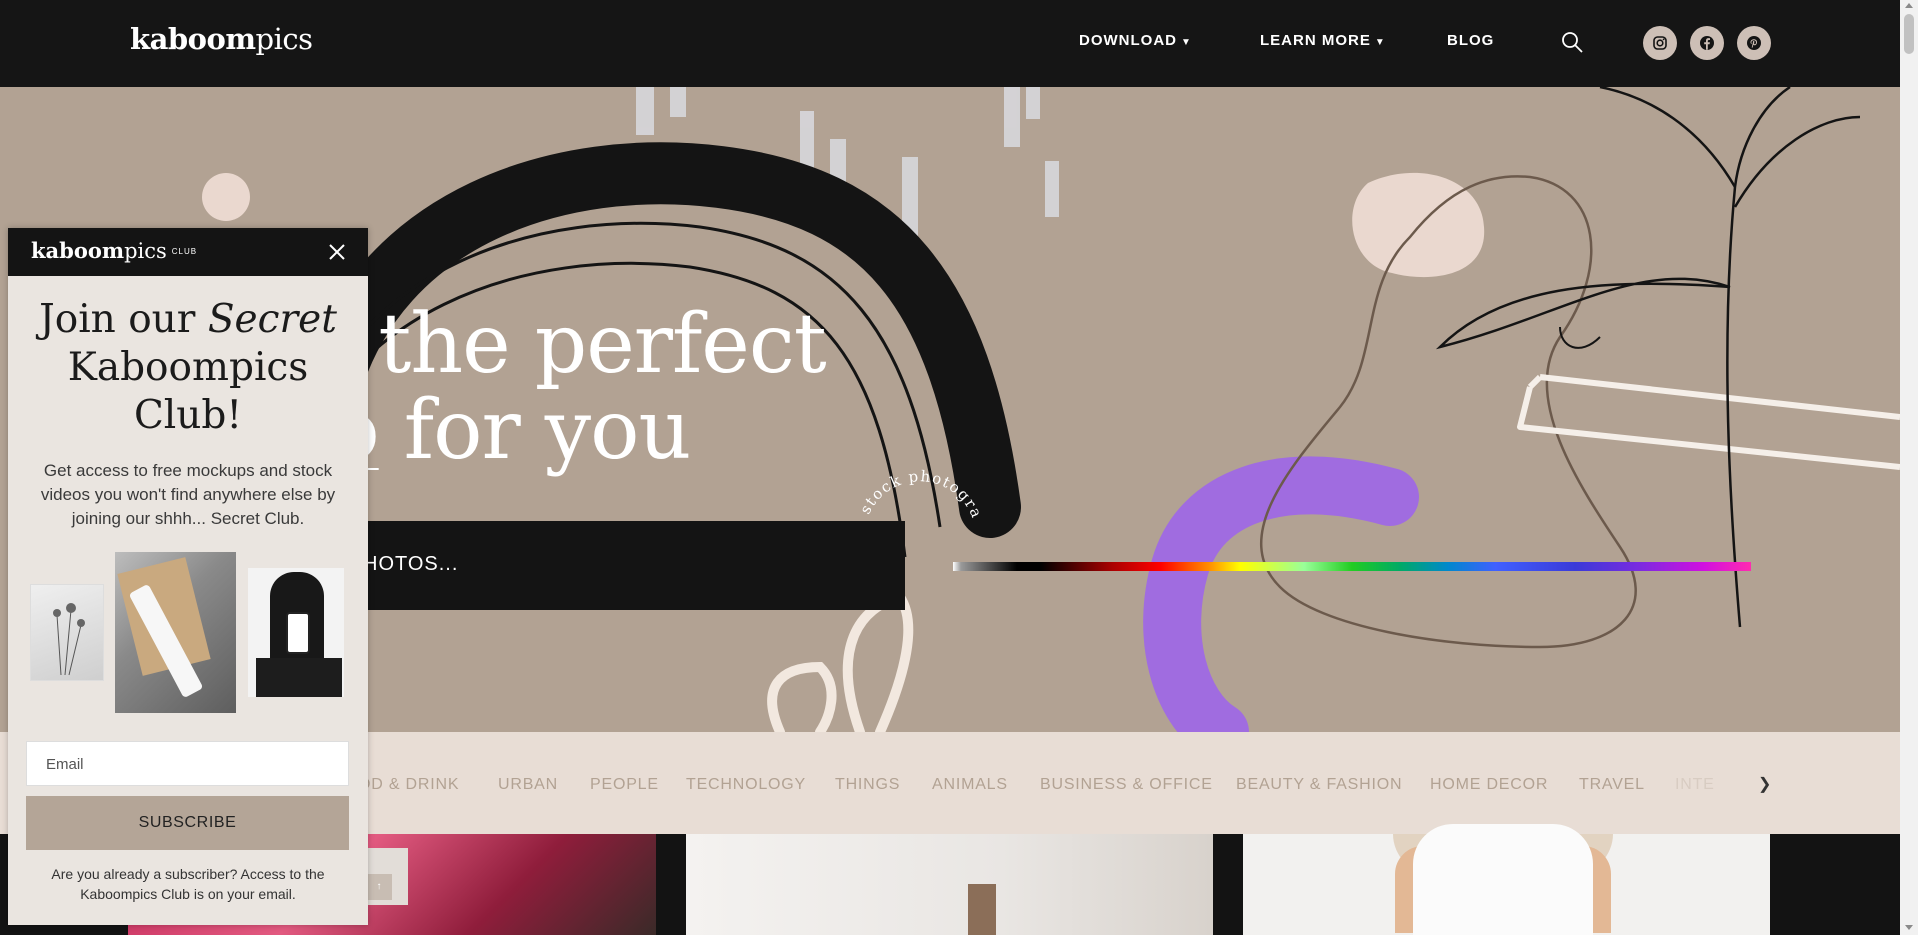  I want to click on mockup-image-flowers, so click(67, 632).